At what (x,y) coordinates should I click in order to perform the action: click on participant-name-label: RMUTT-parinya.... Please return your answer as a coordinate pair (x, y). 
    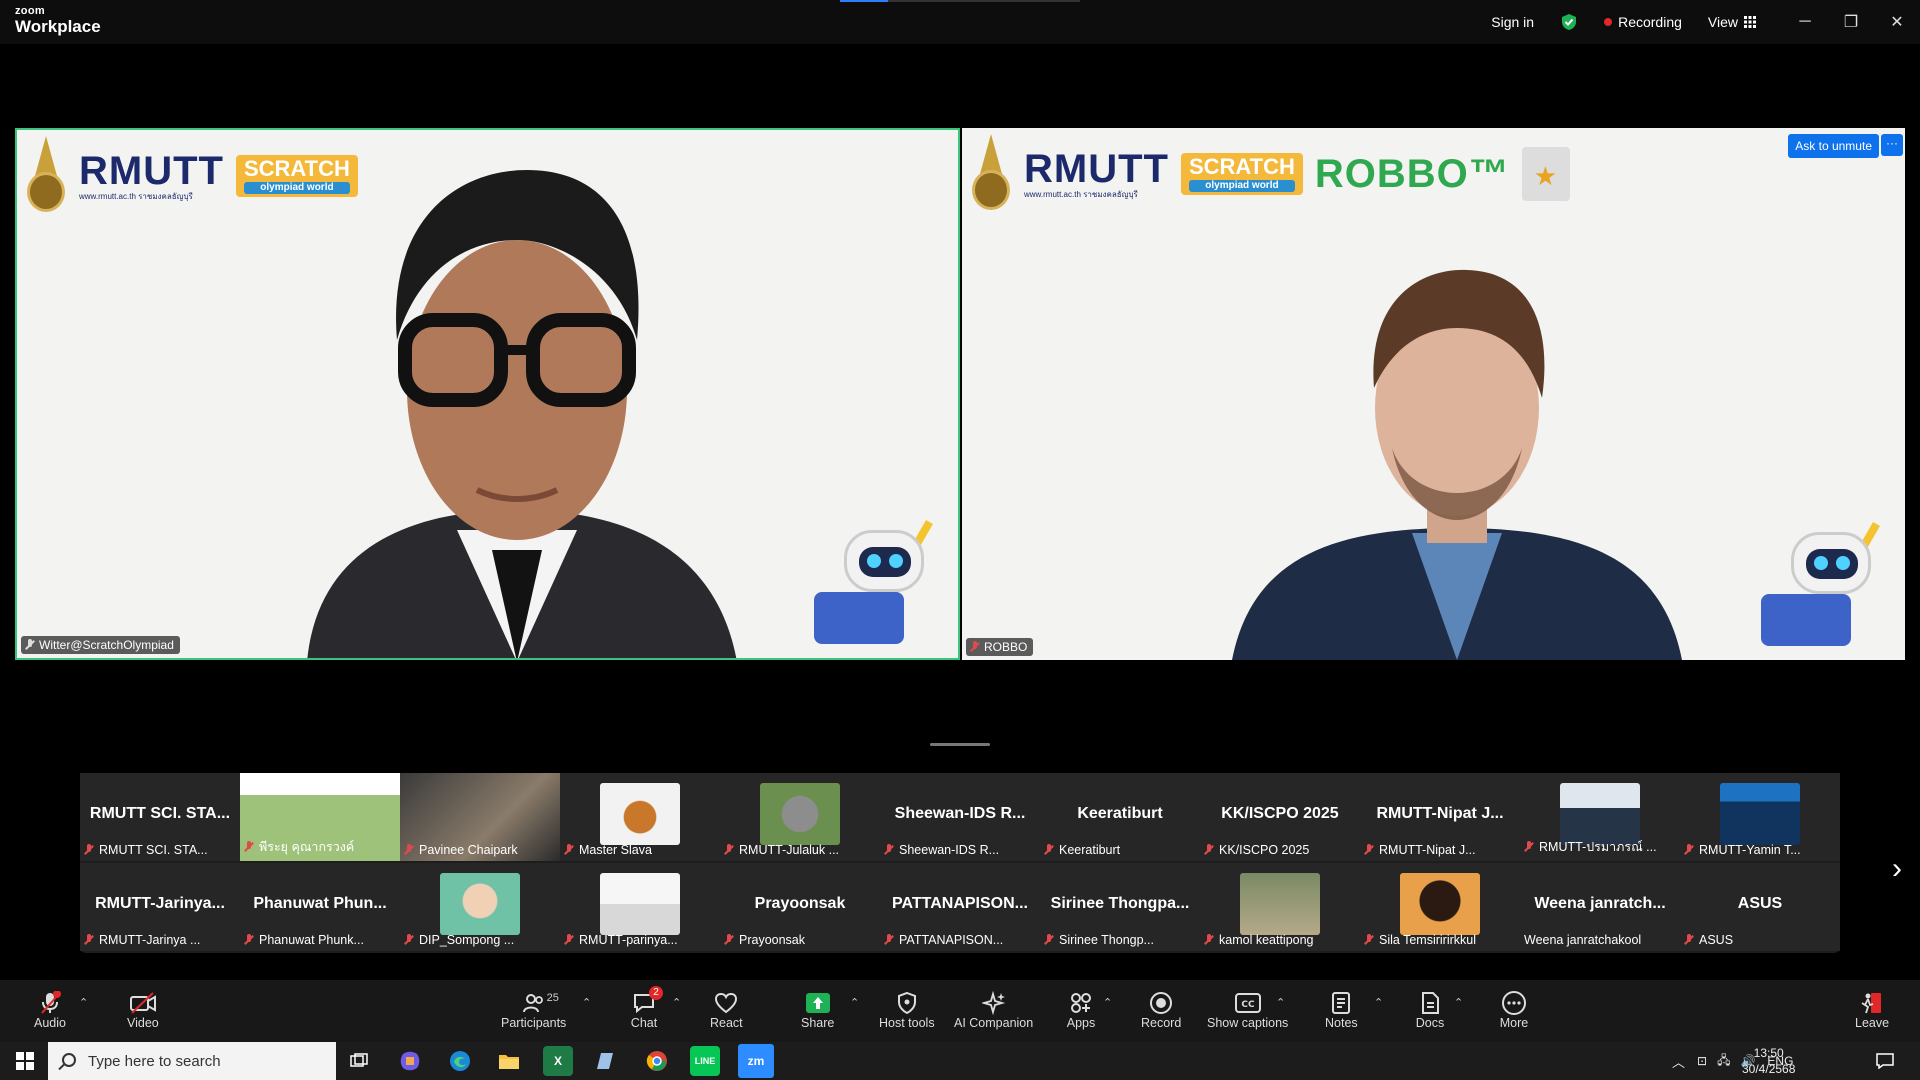
    Looking at the image, I should click on (621, 940).